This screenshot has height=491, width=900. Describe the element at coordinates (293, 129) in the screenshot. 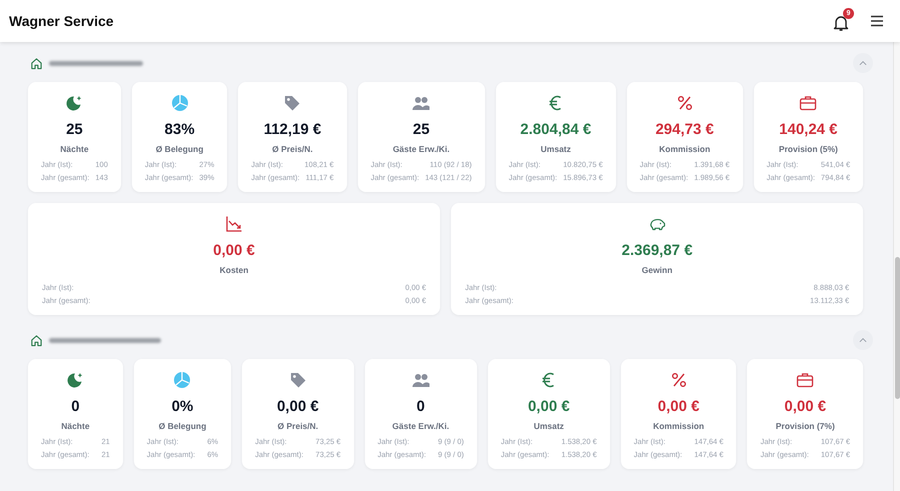

I see `stat-value: 112,19 €` at that location.